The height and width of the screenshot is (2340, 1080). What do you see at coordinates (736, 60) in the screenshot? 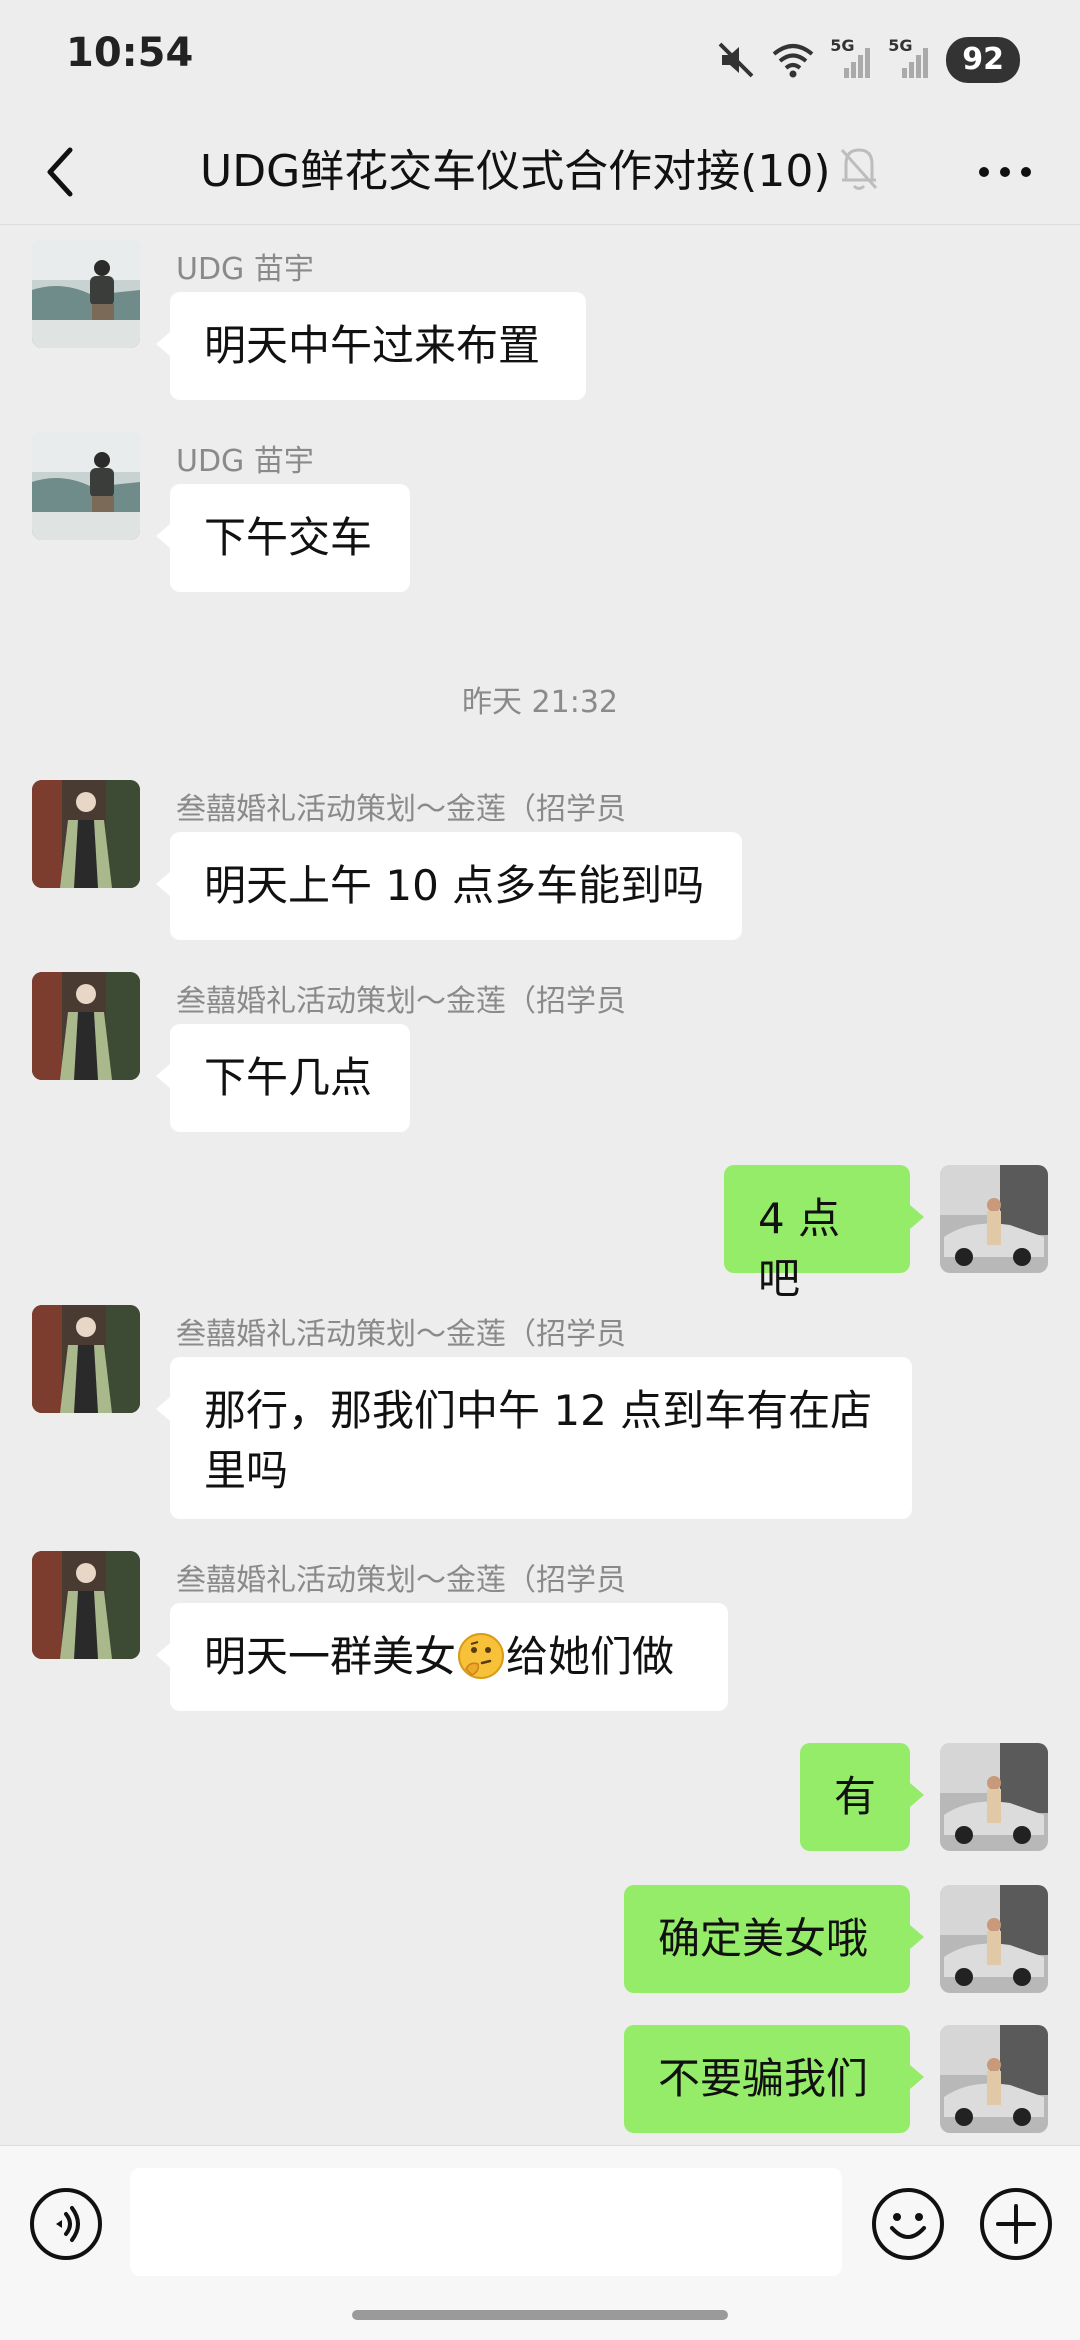
I see `mute-icon` at bounding box center [736, 60].